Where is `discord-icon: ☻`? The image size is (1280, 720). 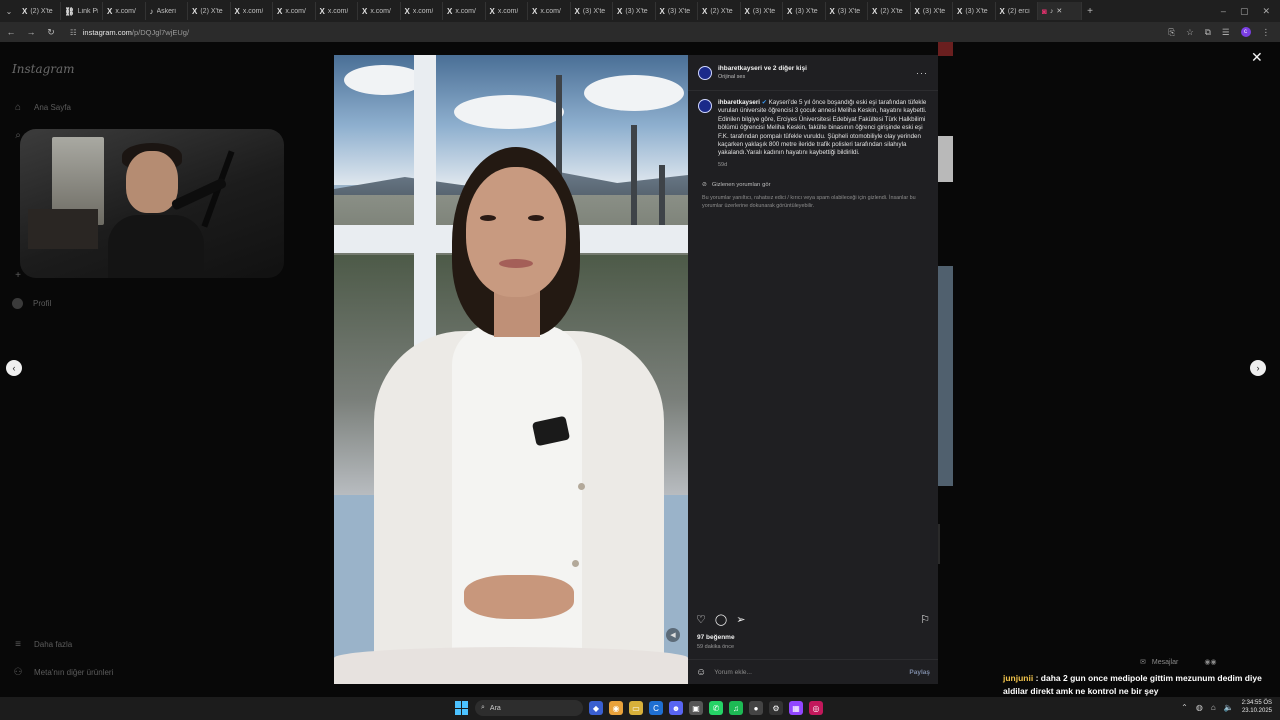 discord-icon: ☻ is located at coordinates (676, 708).